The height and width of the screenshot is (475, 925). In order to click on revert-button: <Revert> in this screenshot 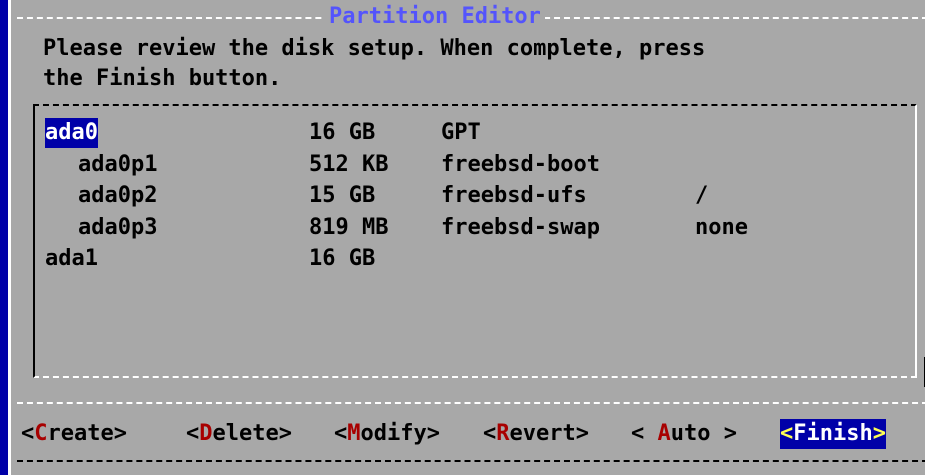, I will do `click(536, 434)`.